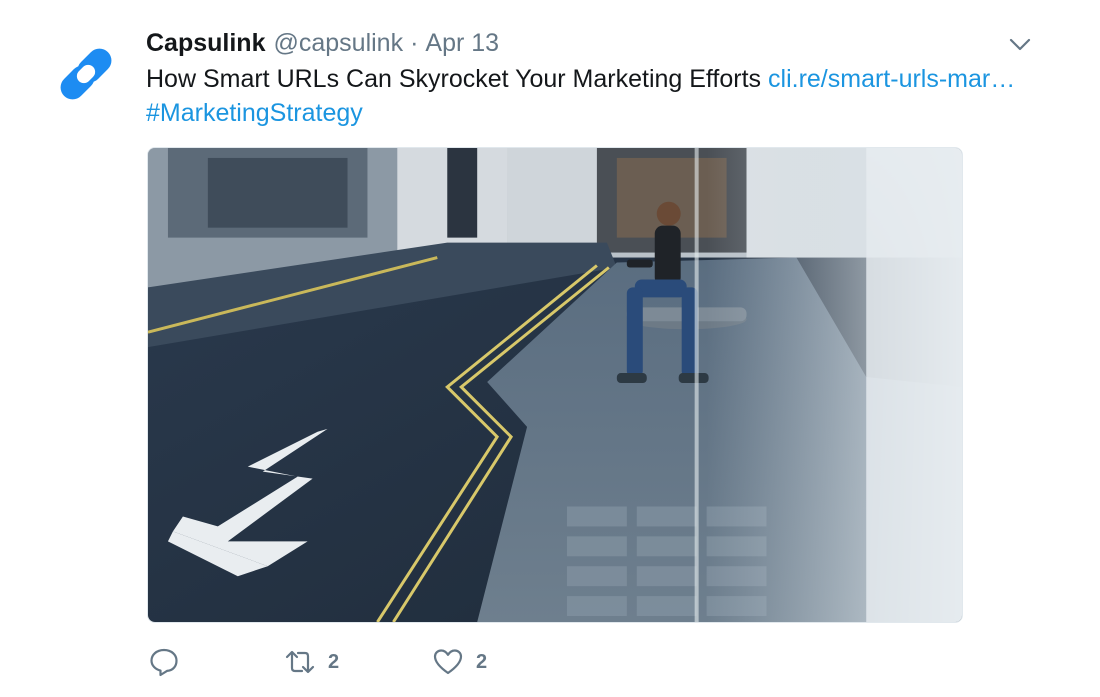 The height and width of the screenshot is (697, 1100). I want to click on chain-link-icon, so click(86, 74).